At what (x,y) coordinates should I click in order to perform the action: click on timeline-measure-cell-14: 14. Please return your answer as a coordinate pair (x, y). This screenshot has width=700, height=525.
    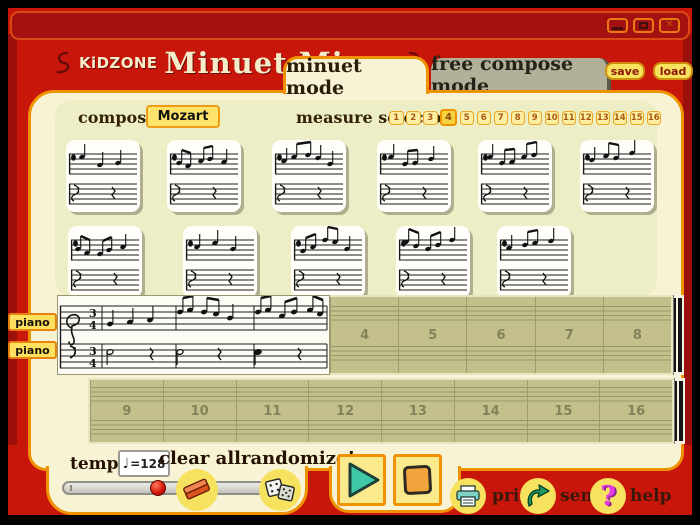
    Looking at the image, I should click on (490, 411).